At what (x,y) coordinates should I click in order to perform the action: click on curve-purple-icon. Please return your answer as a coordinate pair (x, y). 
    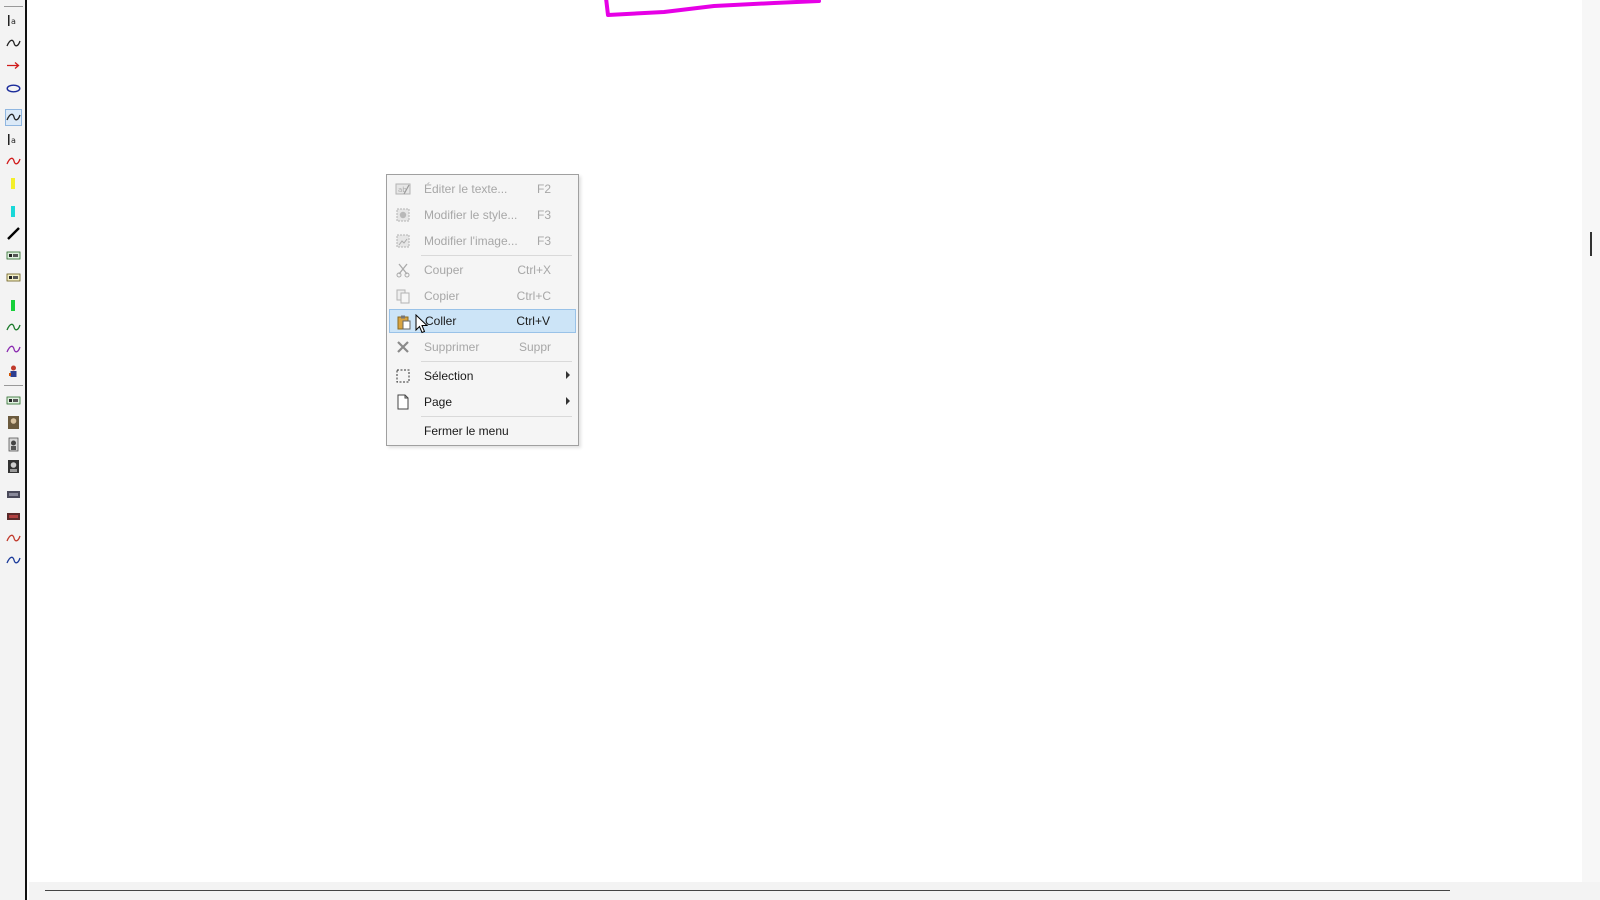
    Looking at the image, I should click on (13, 349).